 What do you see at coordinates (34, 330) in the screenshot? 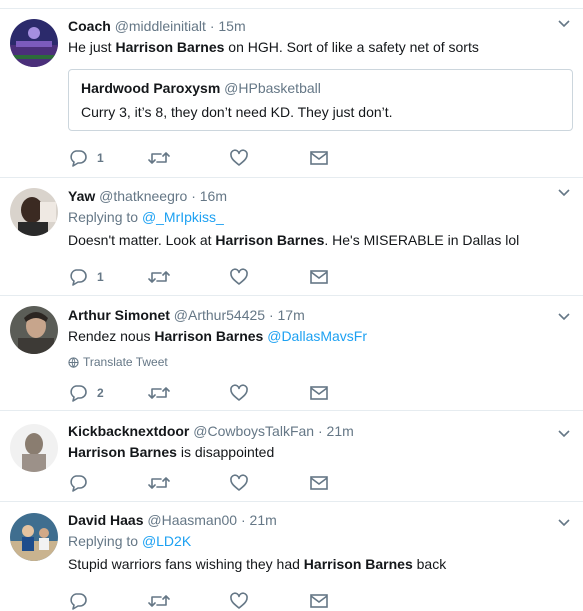
I see `avatar-arthur` at bounding box center [34, 330].